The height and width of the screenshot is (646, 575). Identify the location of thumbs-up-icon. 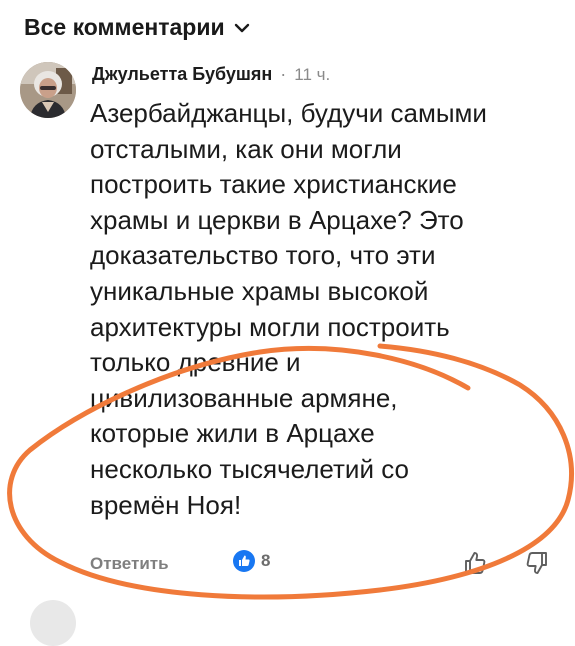
(475, 565).